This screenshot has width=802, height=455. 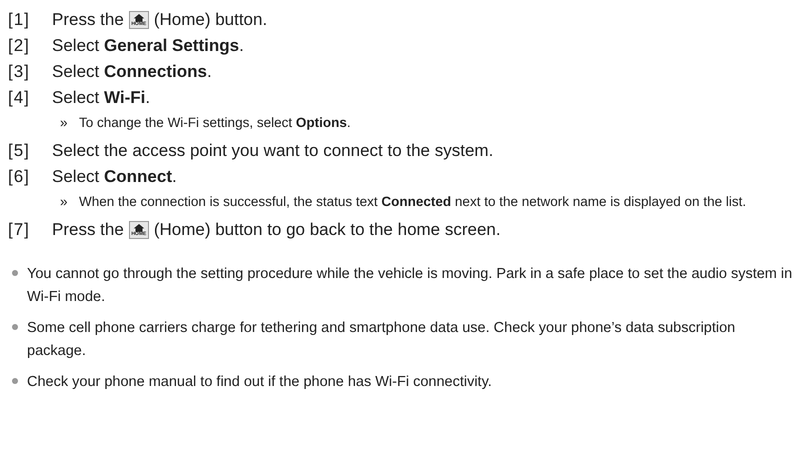 What do you see at coordinates (211, 20) in the screenshot?
I see `step-text: (Home) button.` at bounding box center [211, 20].